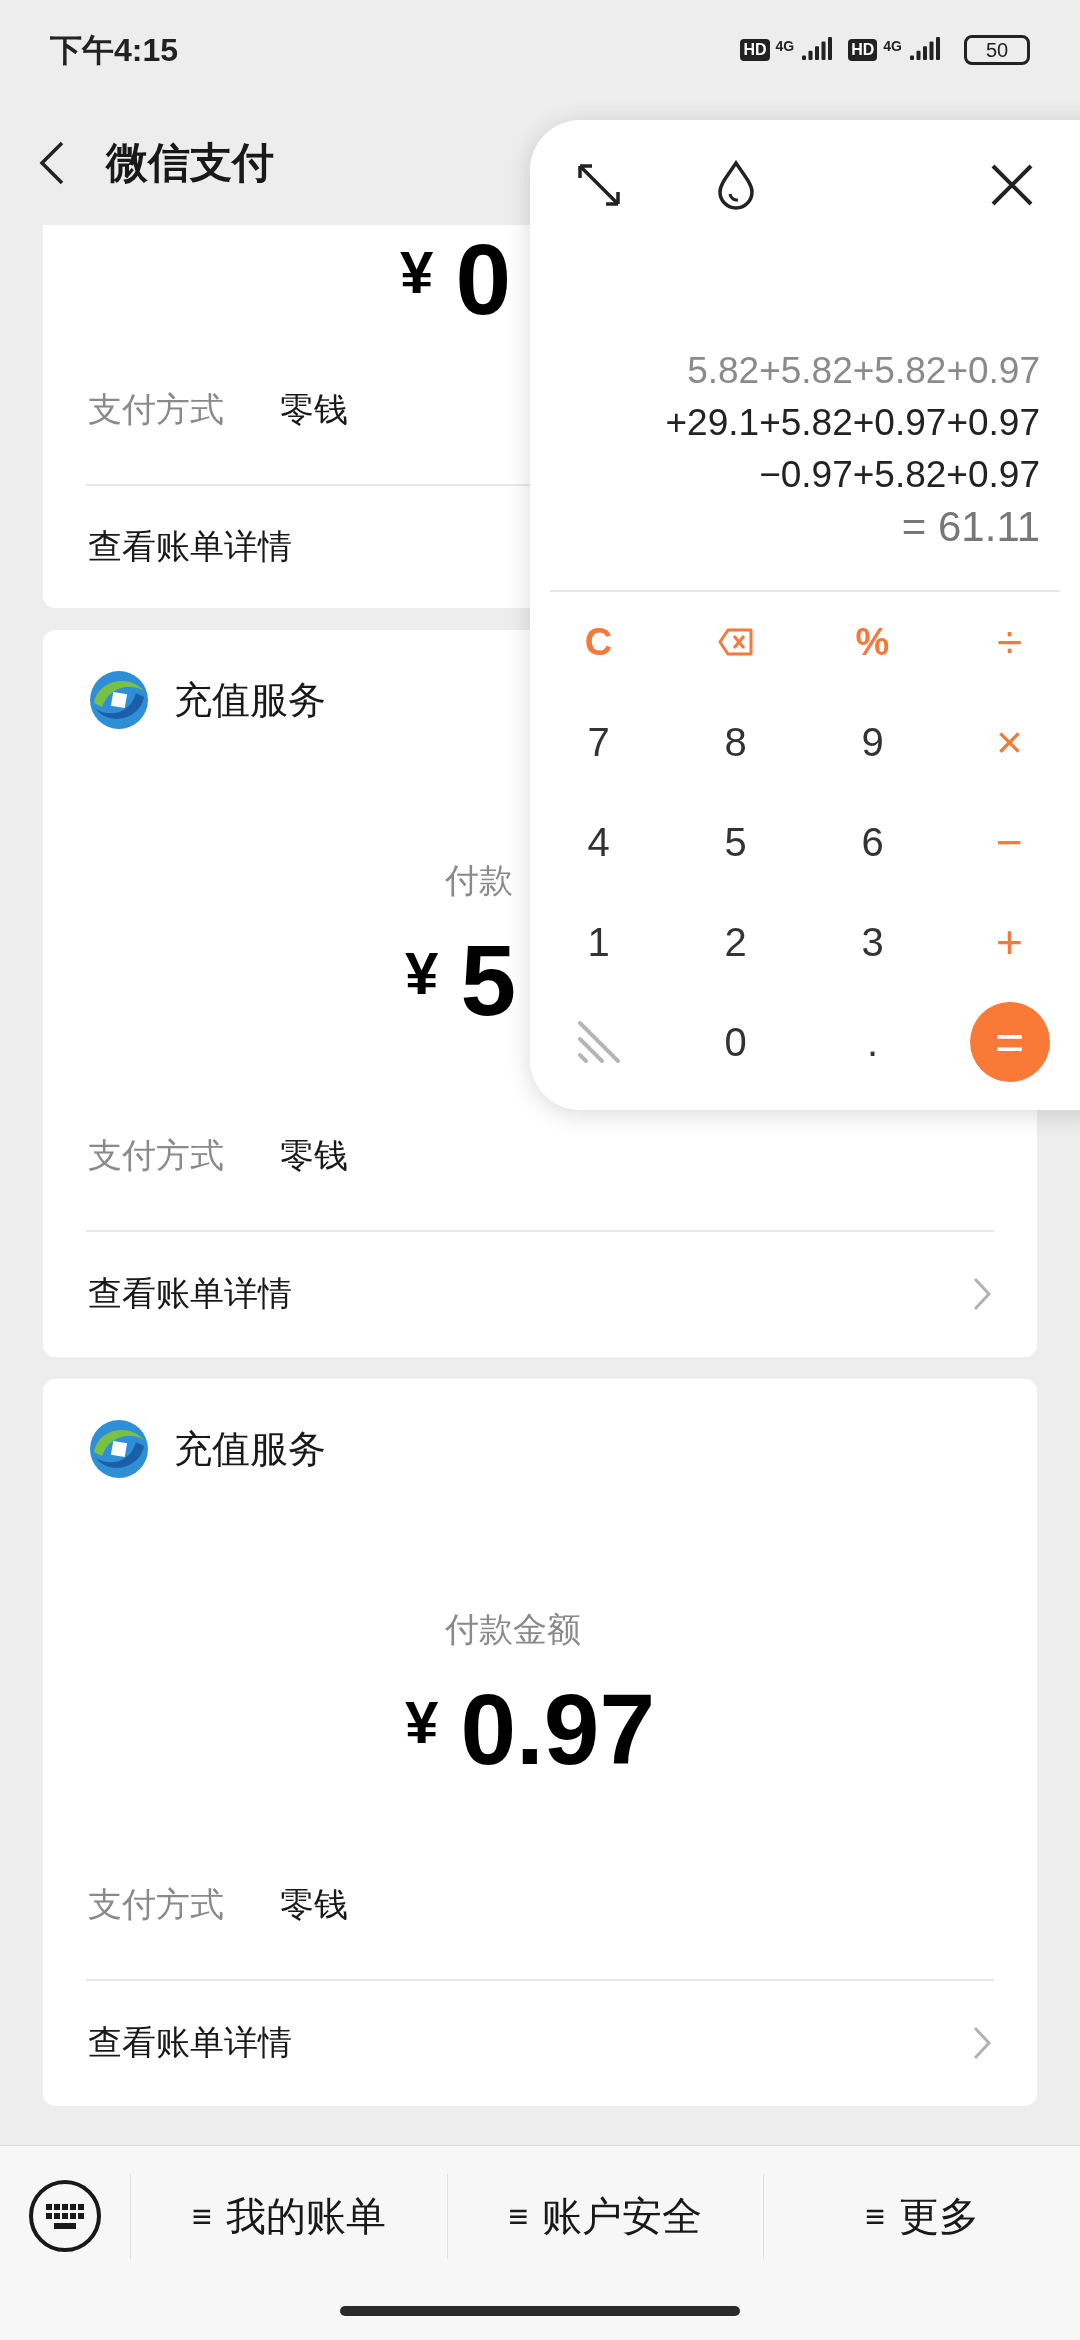  I want to click on digit-key: ., so click(872, 1042).